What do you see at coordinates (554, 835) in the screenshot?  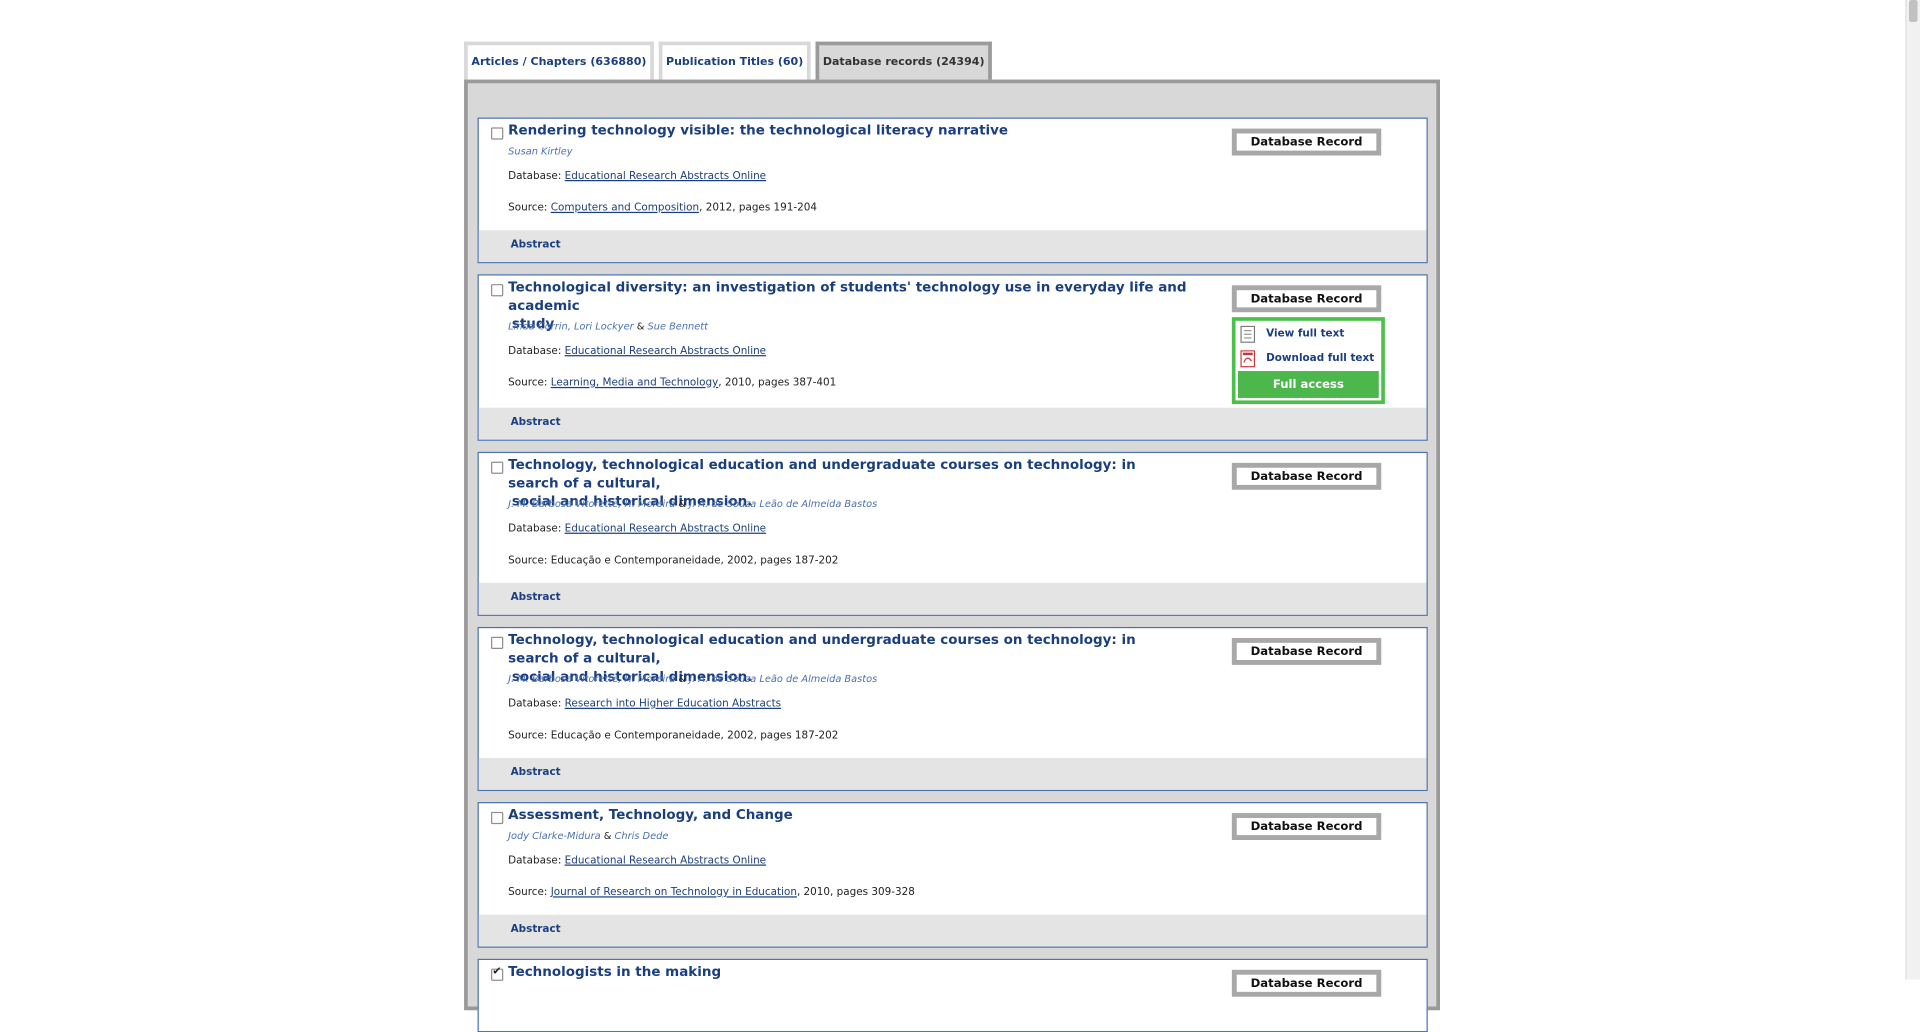 I see `author-link: Jody Clarke-Midura` at bounding box center [554, 835].